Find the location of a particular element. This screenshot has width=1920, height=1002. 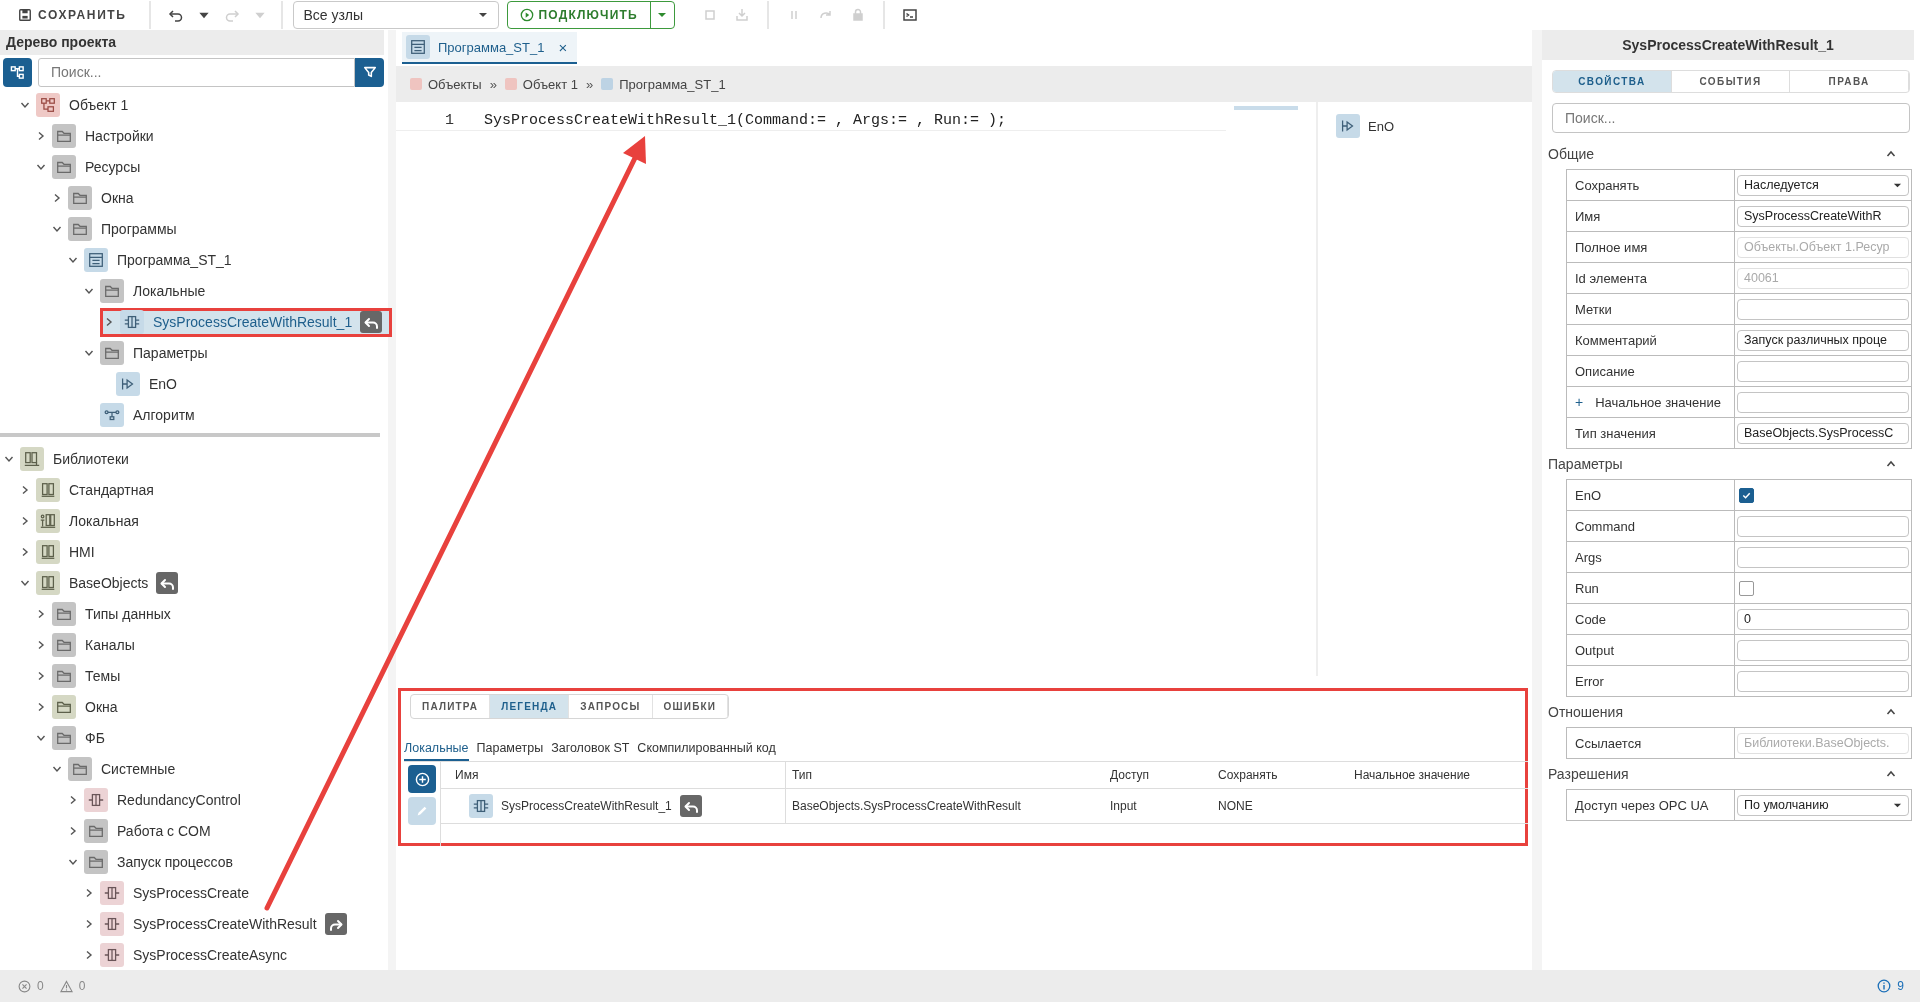

tree-item: Каналы is located at coordinates (90, 644).